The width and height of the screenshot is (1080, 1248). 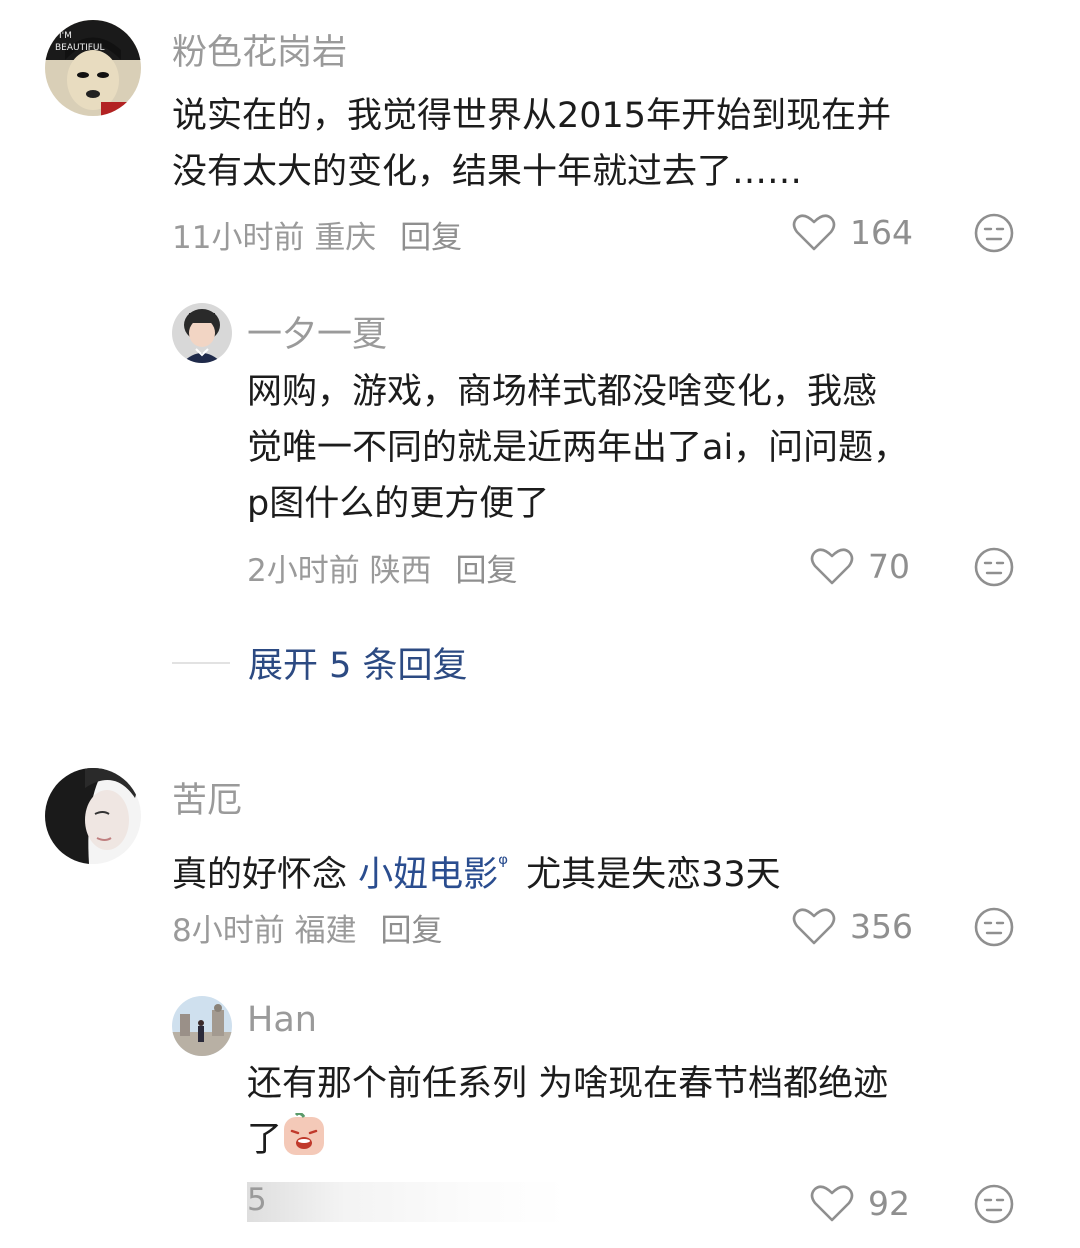 I want to click on topic-link: 小妞电影, so click(x=428, y=875).